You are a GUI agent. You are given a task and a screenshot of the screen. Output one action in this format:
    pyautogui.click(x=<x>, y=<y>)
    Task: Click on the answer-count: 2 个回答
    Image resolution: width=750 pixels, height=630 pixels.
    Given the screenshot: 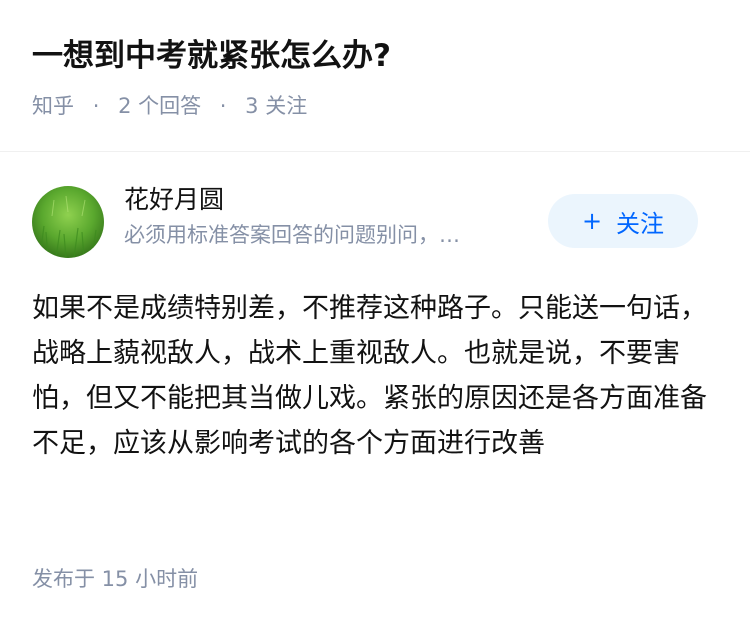 What is the action you would take?
    pyautogui.click(x=159, y=106)
    